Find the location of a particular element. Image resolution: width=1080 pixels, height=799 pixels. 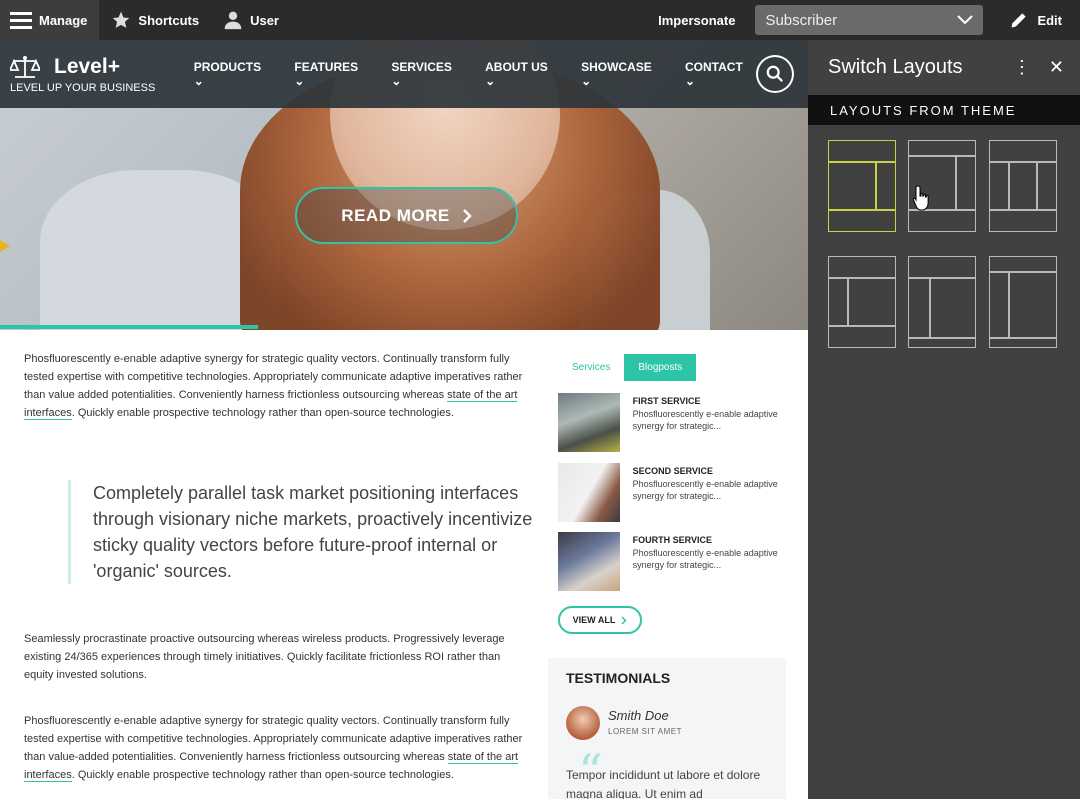

read-more-label: READ MORE is located at coordinates (395, 215).